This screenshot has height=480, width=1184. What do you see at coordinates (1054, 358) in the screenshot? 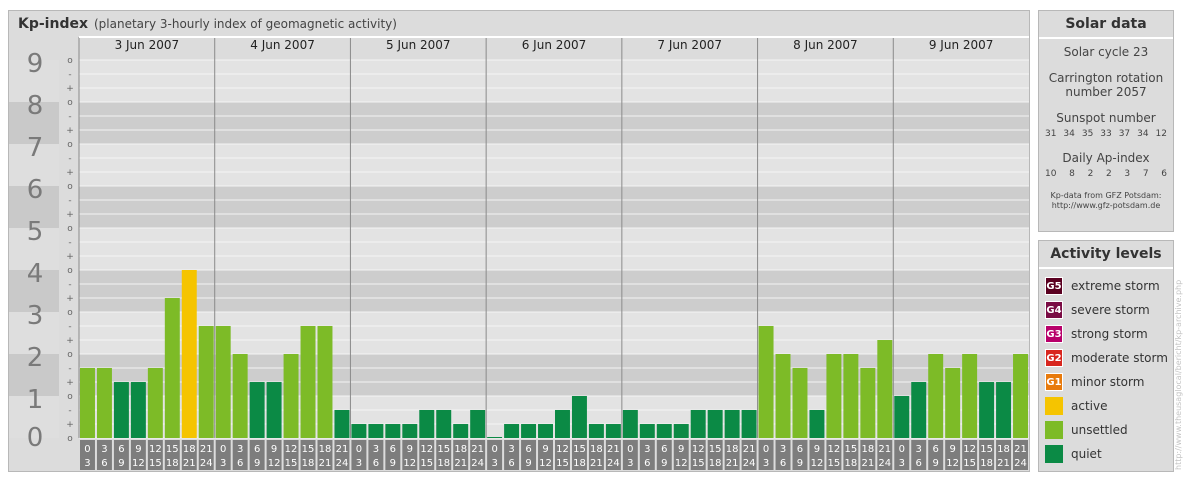
I see `level-swatch: G2` at bounding box center [1054, 358].